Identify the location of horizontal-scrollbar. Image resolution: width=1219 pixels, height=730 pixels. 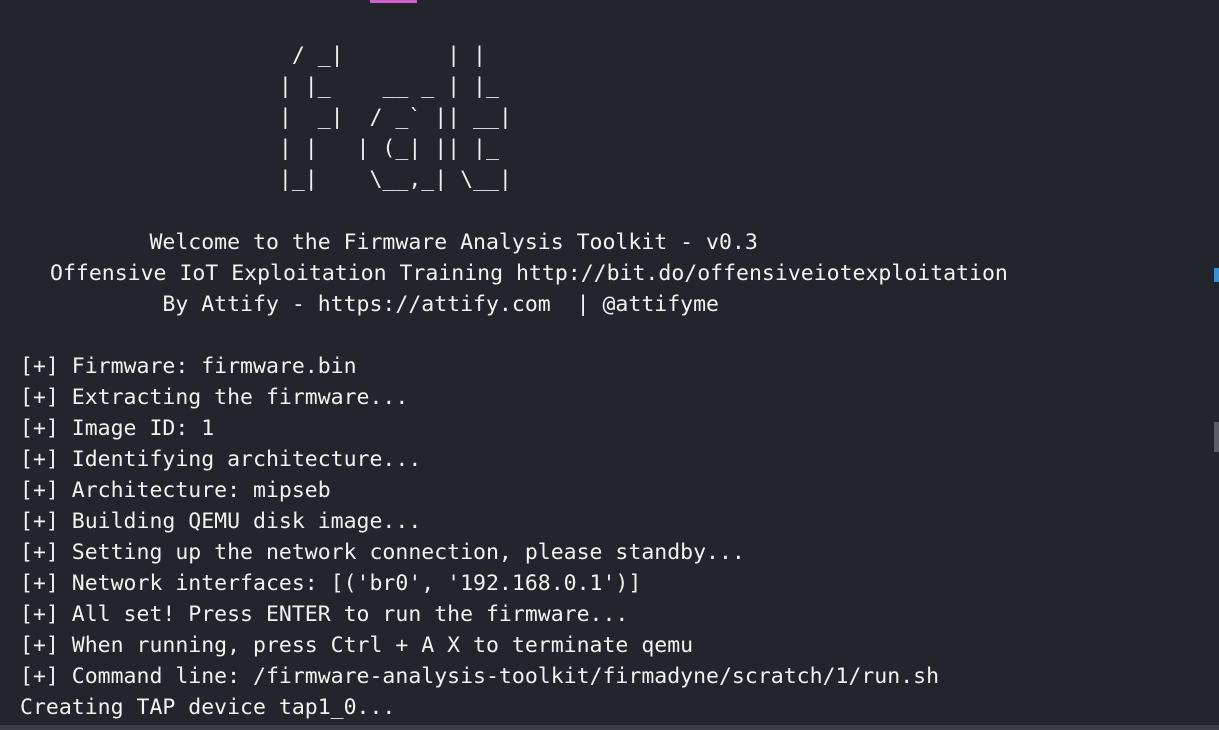
(609, 727).